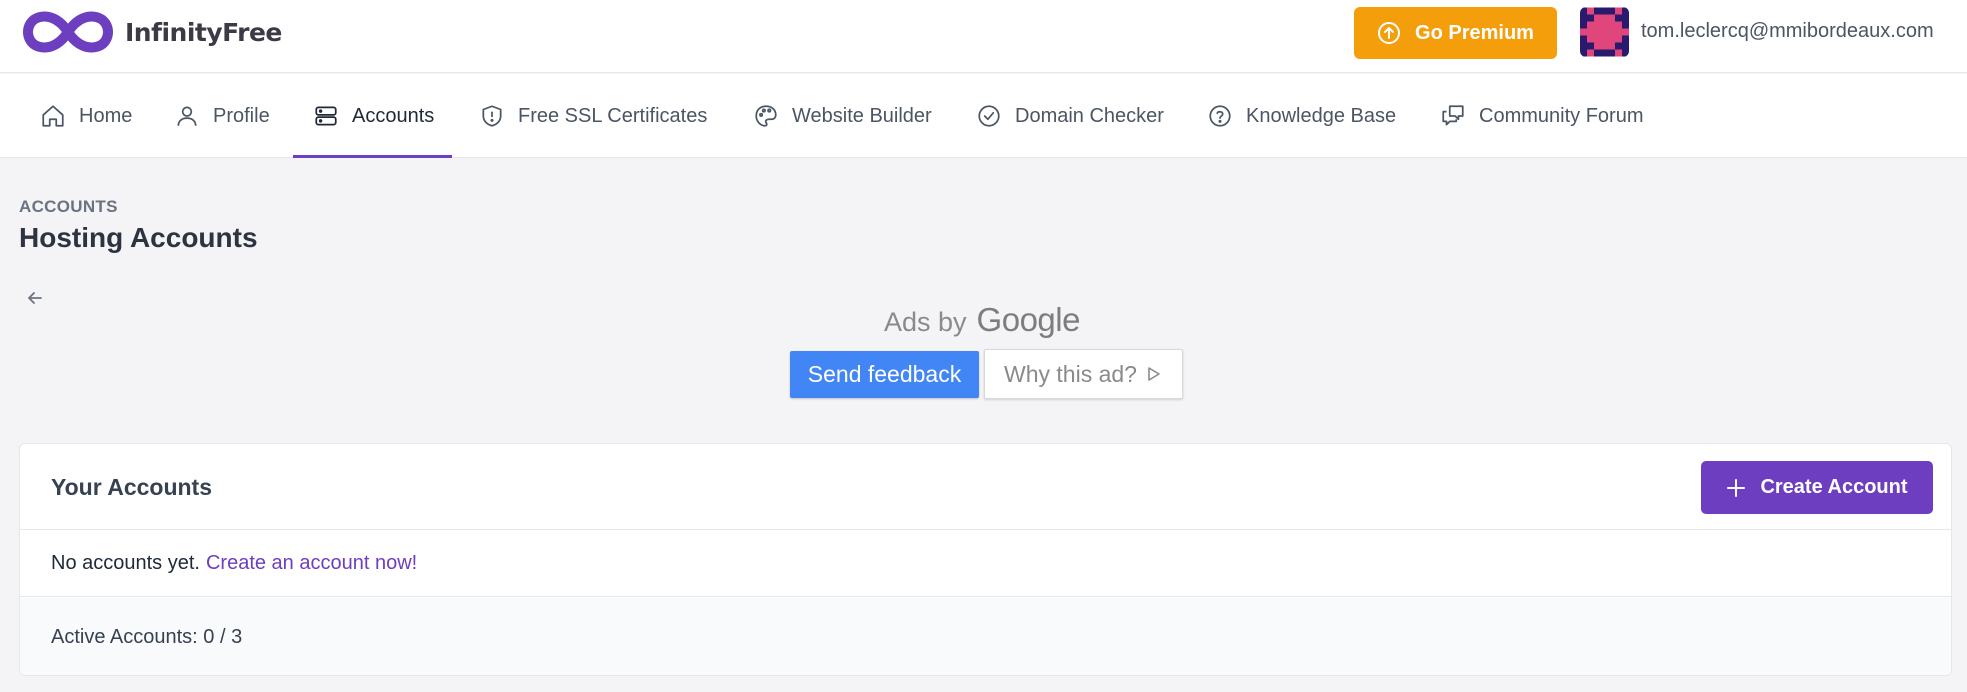 The width and height of the screenshot is (1967, 692). I want to click on ads-by-google: Ads by Google, so click(982, 321).